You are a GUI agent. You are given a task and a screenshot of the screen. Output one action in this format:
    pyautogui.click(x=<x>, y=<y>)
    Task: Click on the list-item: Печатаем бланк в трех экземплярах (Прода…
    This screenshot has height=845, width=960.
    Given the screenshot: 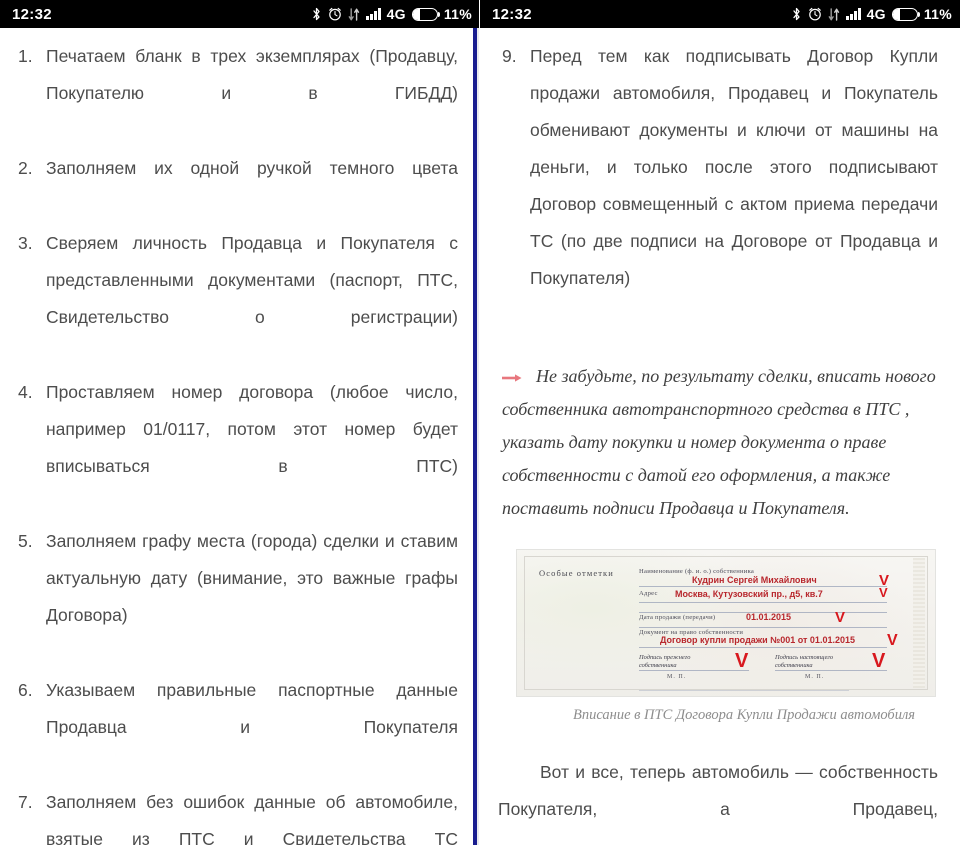 What is the action you would take?
    pyautogui.click(x=236, y=93)
    